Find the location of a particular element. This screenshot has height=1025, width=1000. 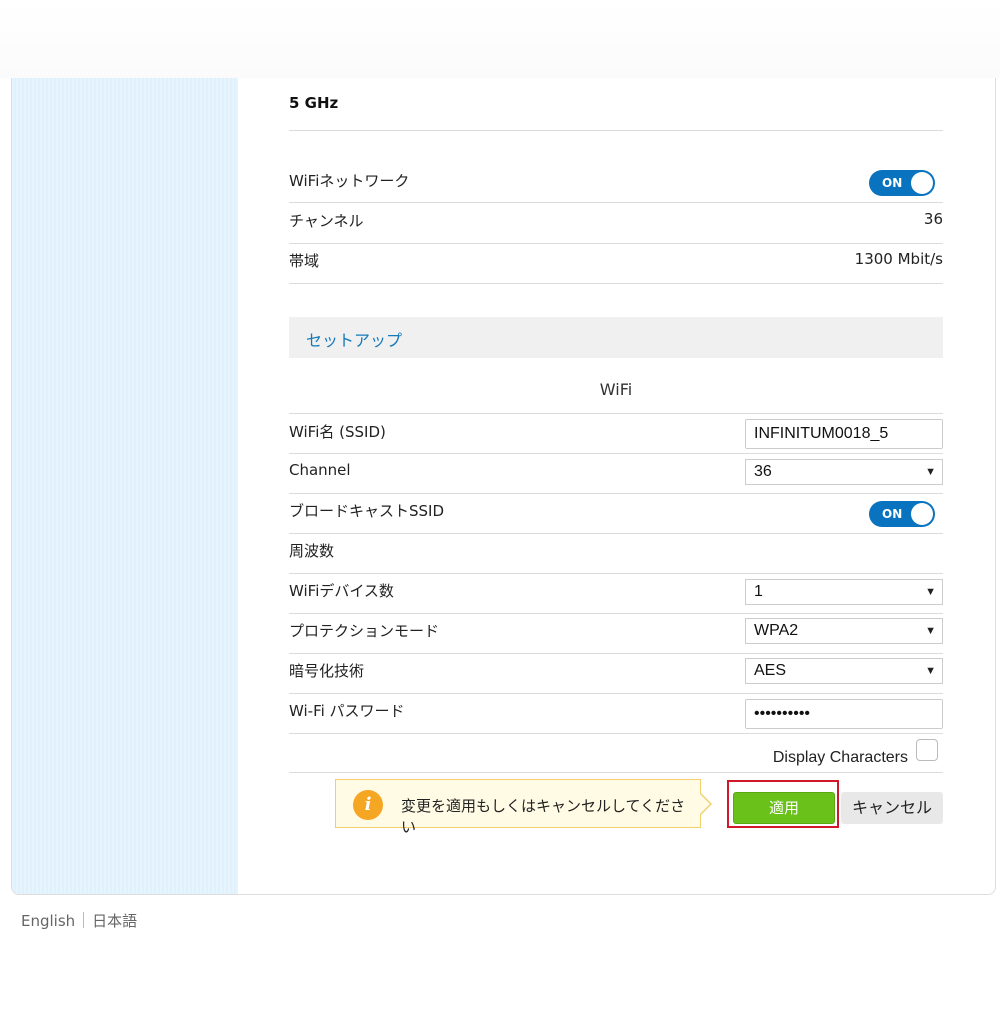

protection-mode-select: WPA2 ▼ is located at coordinates (844, 631).